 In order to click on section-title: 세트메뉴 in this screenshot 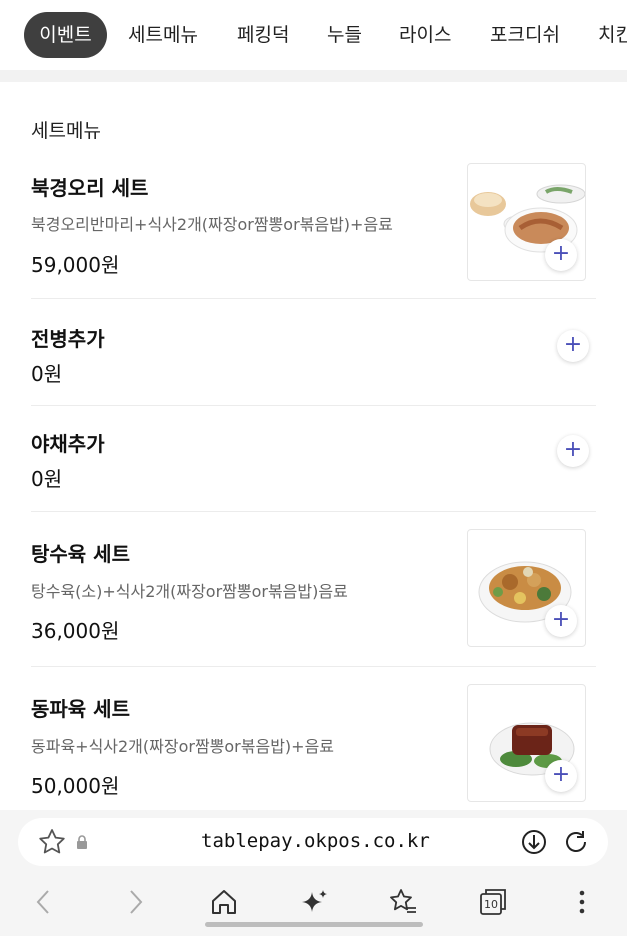, I will do `click(66, 131)`.